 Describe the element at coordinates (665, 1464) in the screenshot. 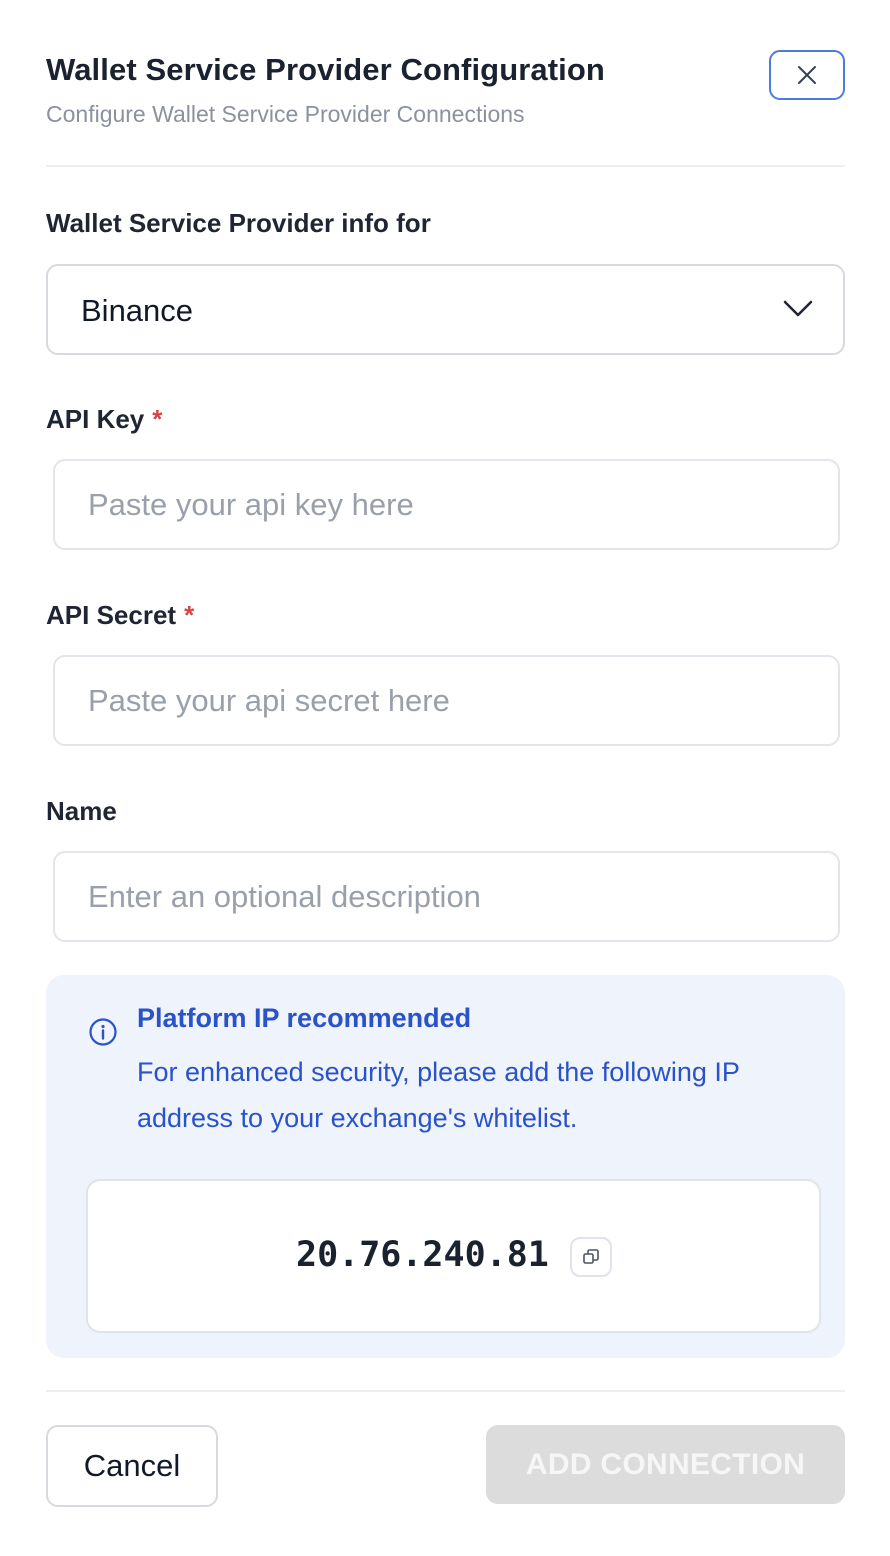

I see `add-connection-button: ADD CONNECTION` at that location.